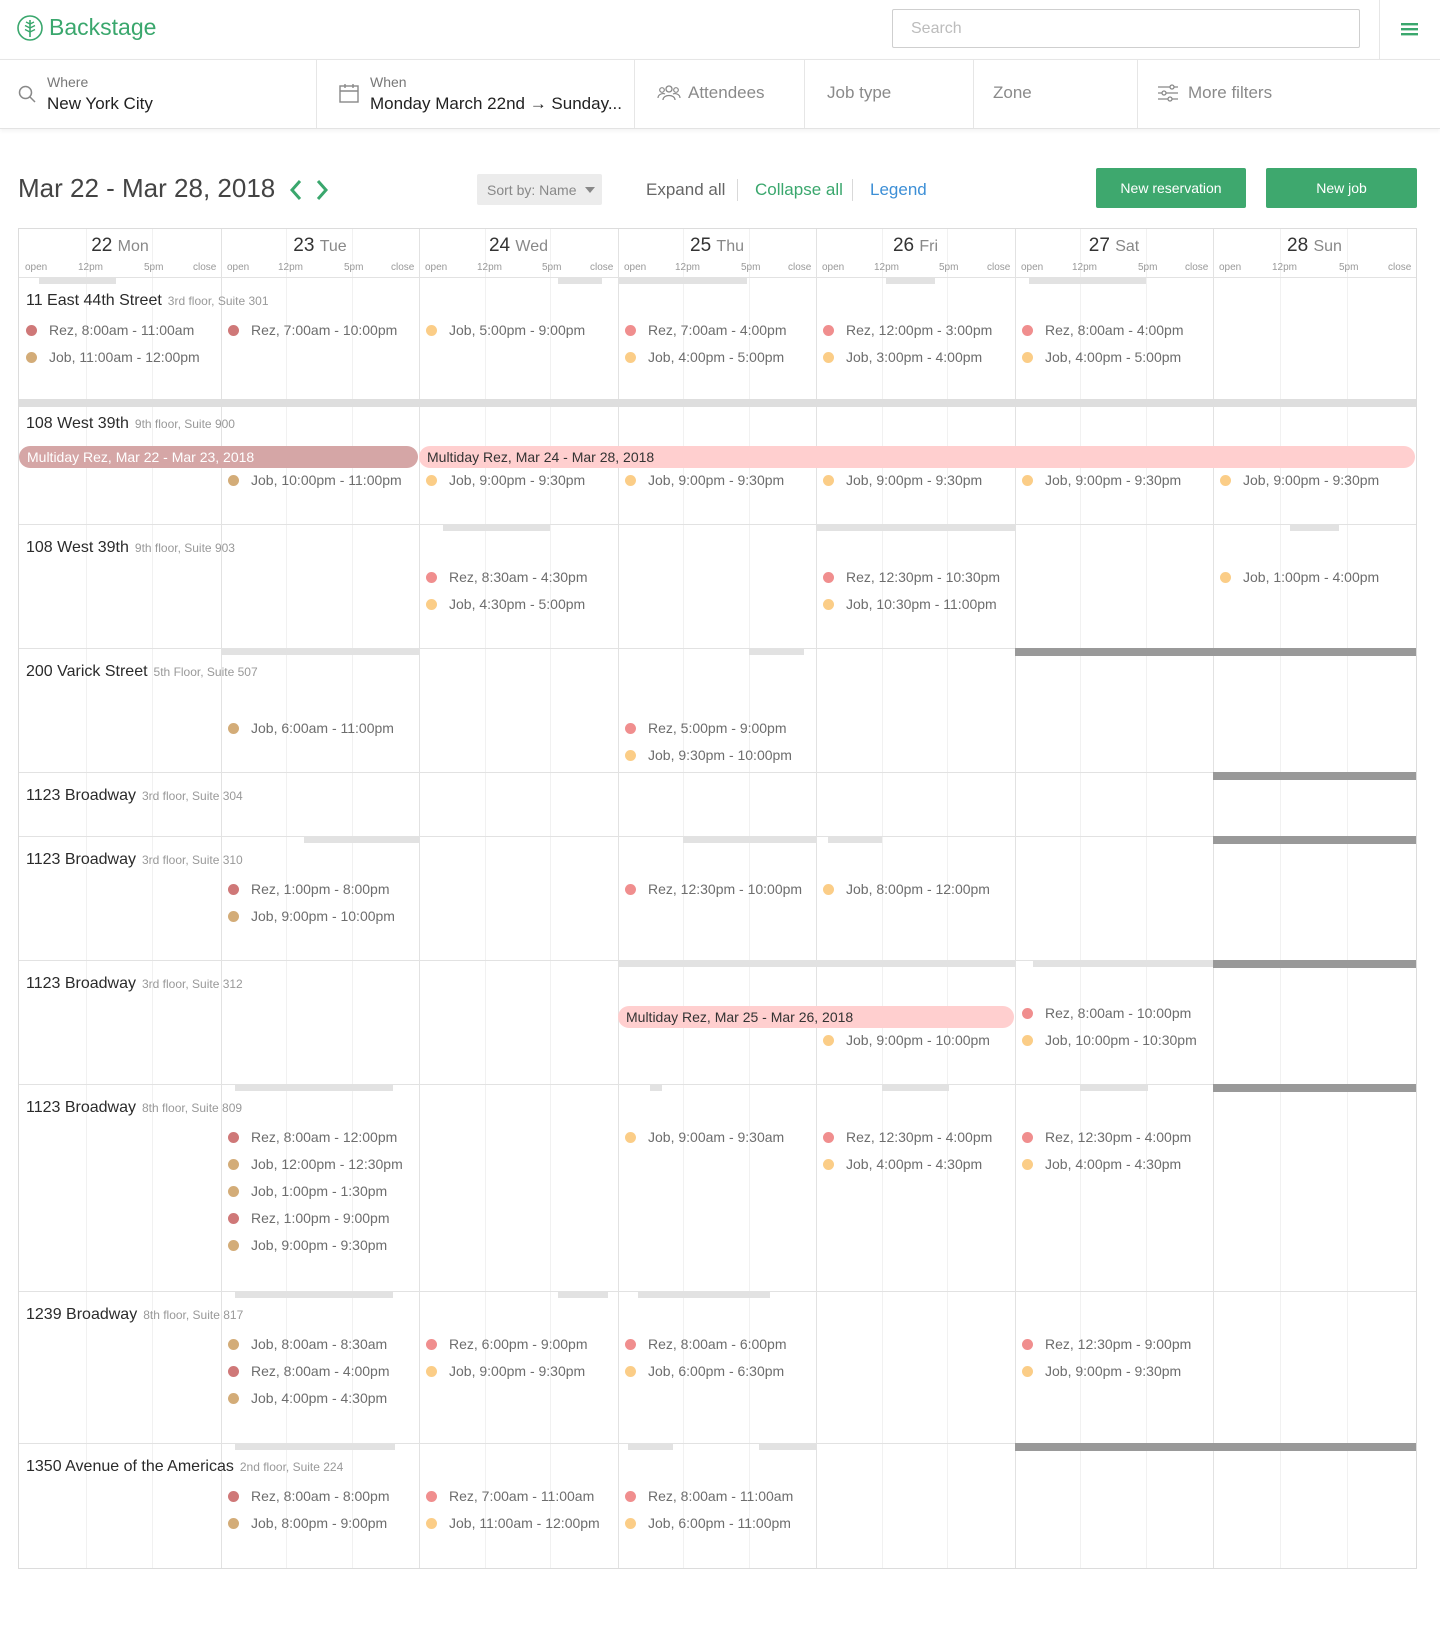  Describe the element at coordinates (1126, 28) in the screenshot. I see `search-input` at that location.